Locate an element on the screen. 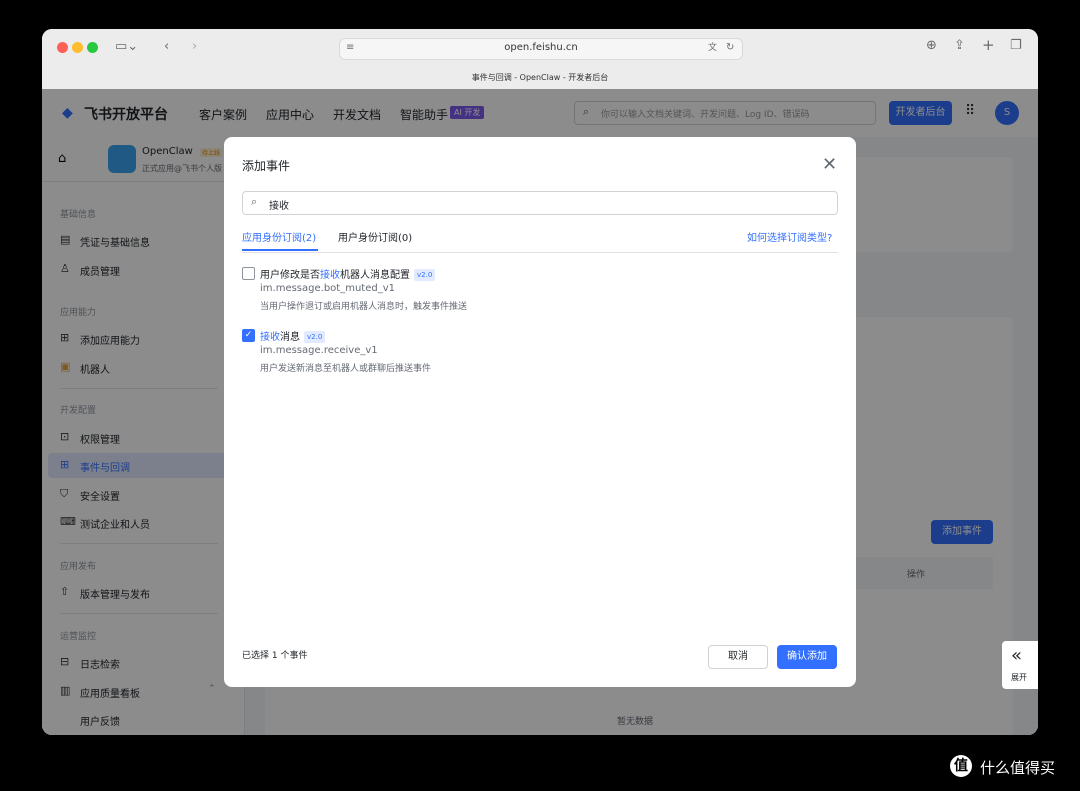  event-name: 接收消息 v2.0 is located at coordinates (293, 335).